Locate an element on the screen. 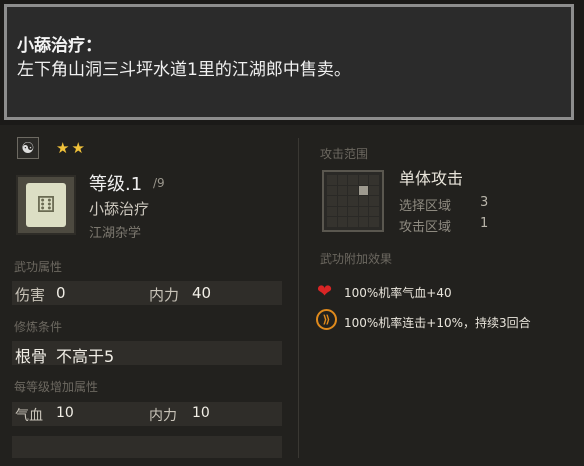  effects-heading: 武功附加效果 is located at coordinates (356, 259).